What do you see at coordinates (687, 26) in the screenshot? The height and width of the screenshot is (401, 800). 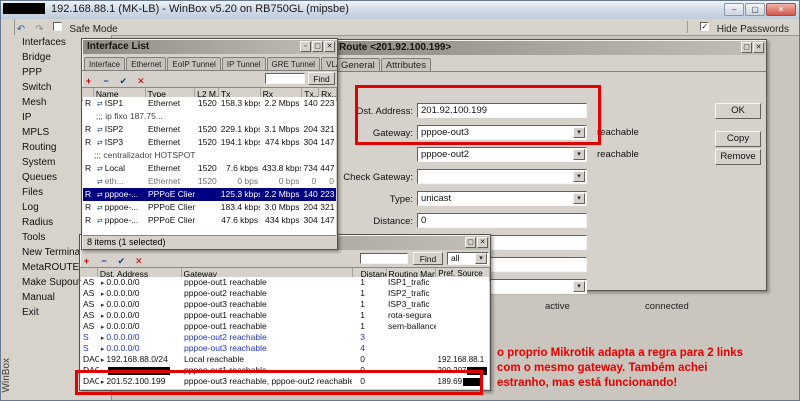 I see `toolbar-divider` at bounding box center [687, 26].